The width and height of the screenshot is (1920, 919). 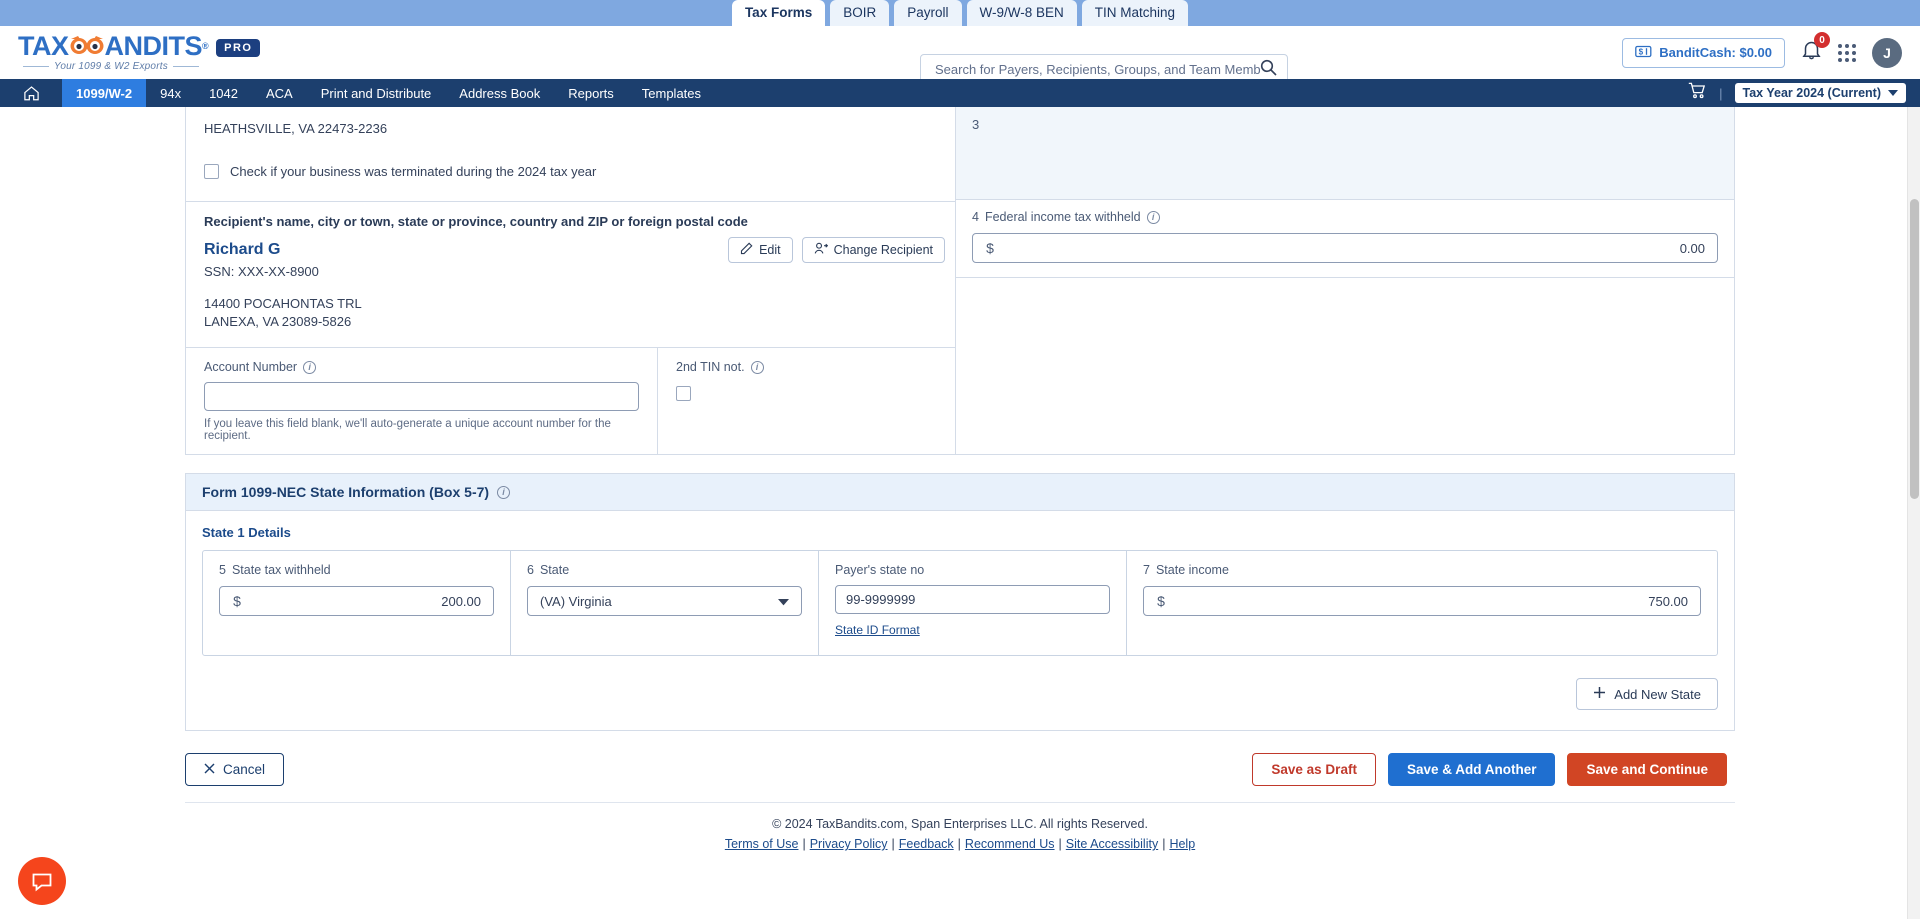 I want to click on search-input, so click(x=1097, y=69).